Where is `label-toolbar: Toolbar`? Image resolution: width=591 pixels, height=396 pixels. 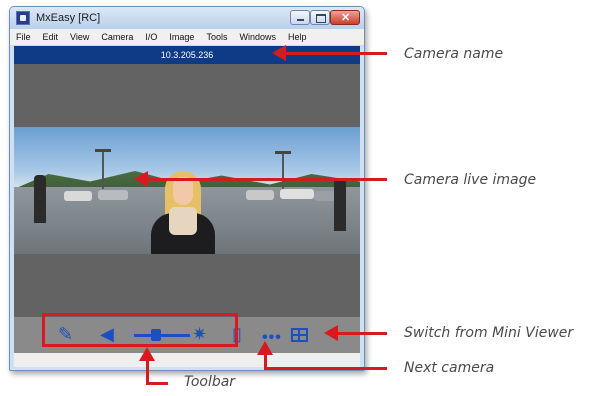
label-toolbar: Toolbar is located at coordinates (210, 382).